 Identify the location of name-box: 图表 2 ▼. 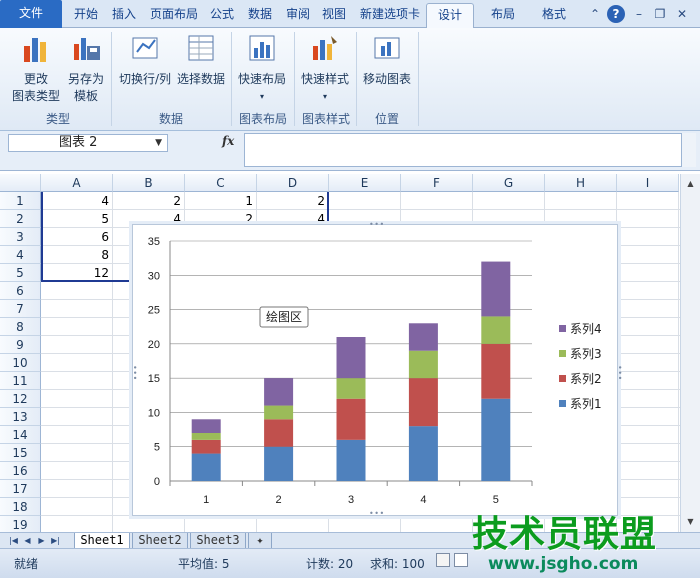
(88, 143).